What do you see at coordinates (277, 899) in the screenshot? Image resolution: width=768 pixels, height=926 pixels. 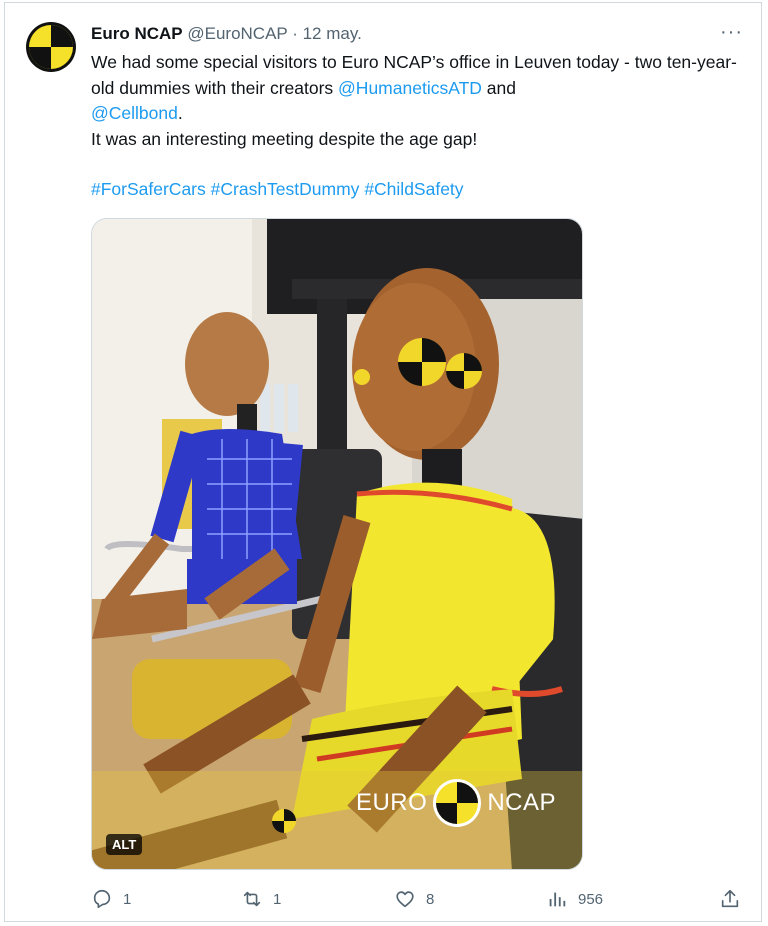 I see `retweet-count: 1` at bounding box center [277, 899].